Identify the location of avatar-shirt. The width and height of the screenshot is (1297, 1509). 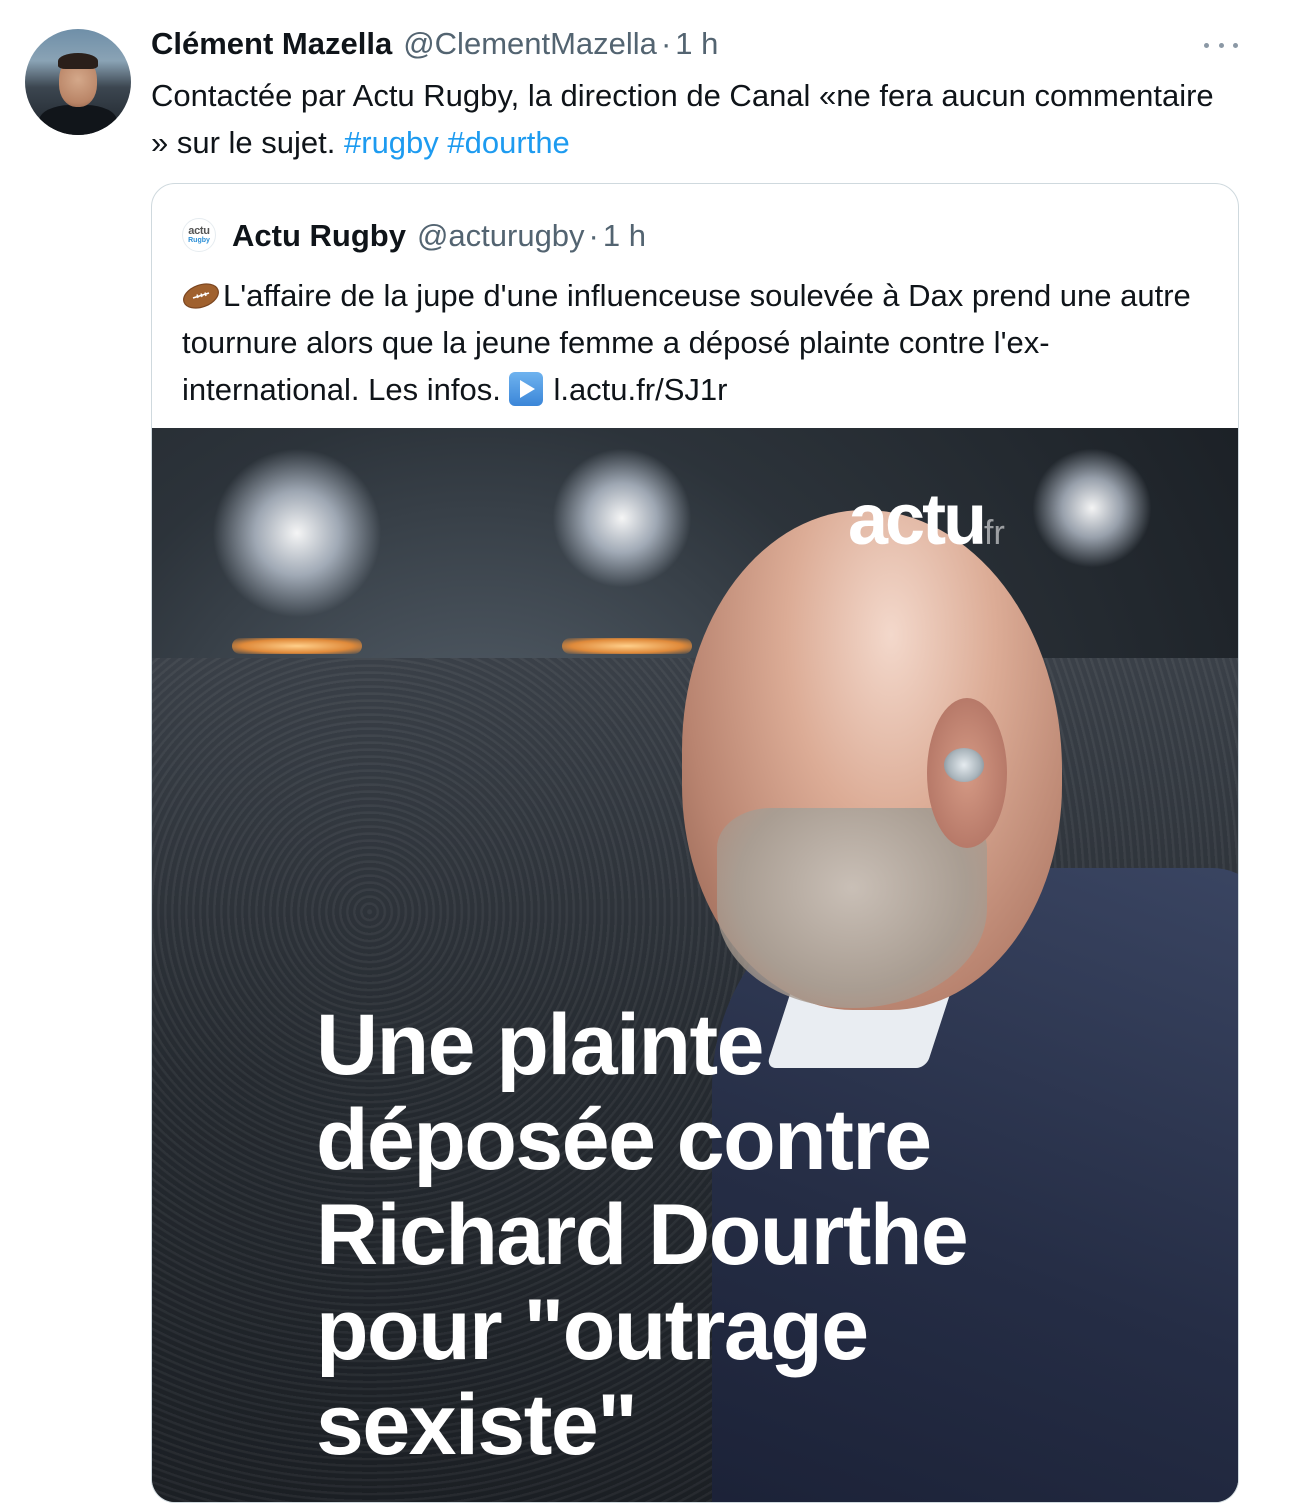
(78, 120).